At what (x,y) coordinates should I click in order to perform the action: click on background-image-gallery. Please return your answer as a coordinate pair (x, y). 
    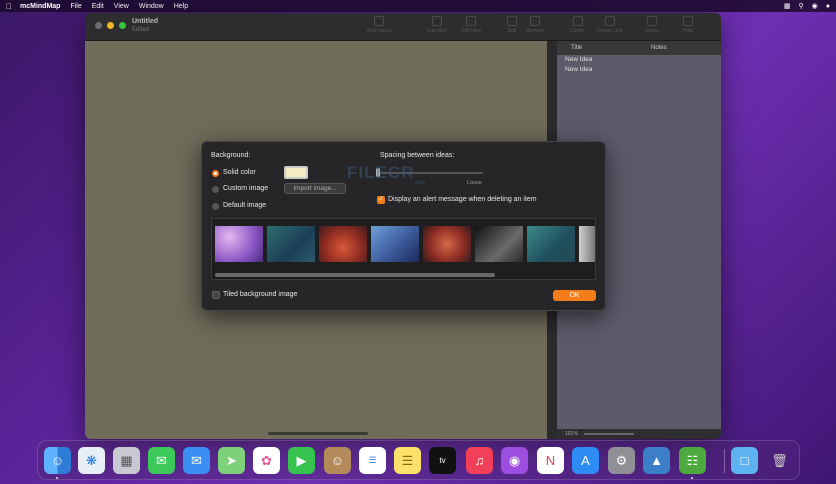
    Looking at the image, I should click on (403, 249).